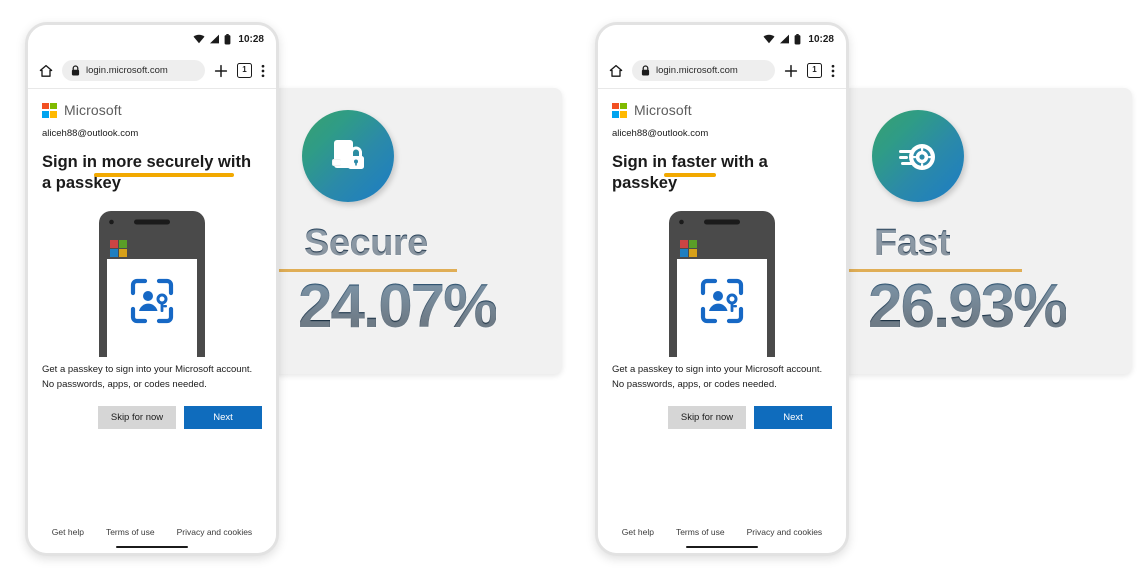 The height and width of the screenshot is (568, 1144). What do you see at coordinates (912, 243) in the screenshot?
I see `metric-label: Fast` at bounding box center [912, 243].